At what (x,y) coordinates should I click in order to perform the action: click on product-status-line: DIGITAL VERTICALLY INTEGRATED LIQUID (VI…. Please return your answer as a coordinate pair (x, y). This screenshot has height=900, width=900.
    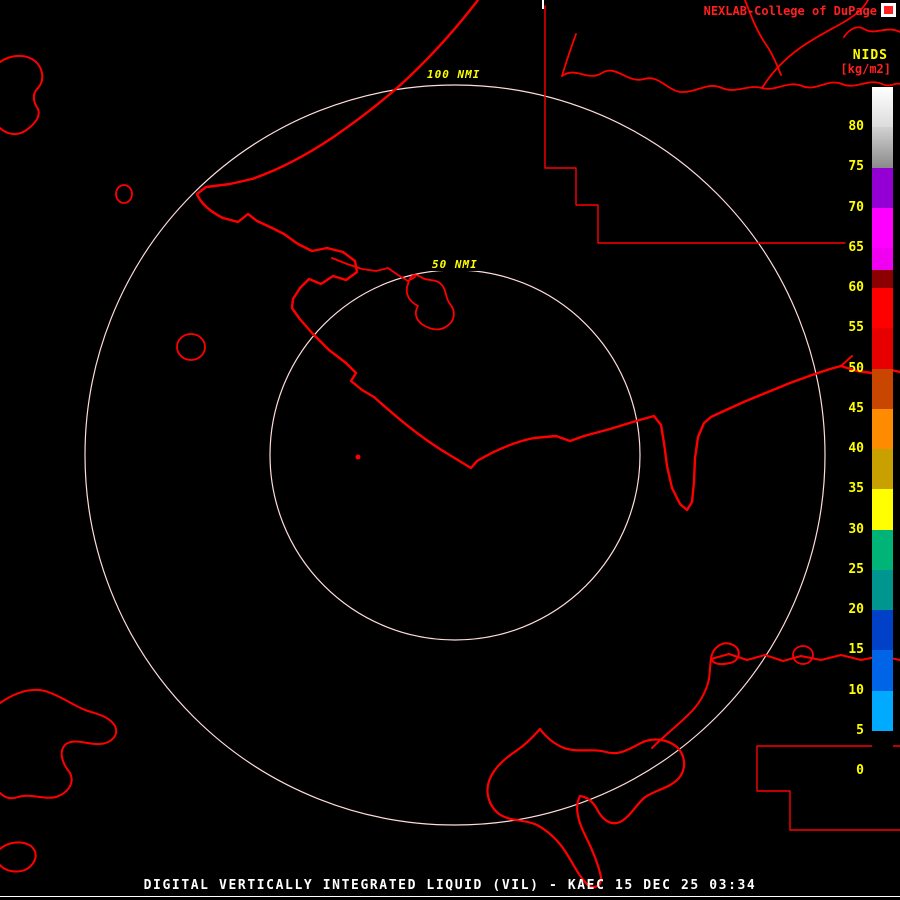
    Looking at the image, I should click on (450, 885).